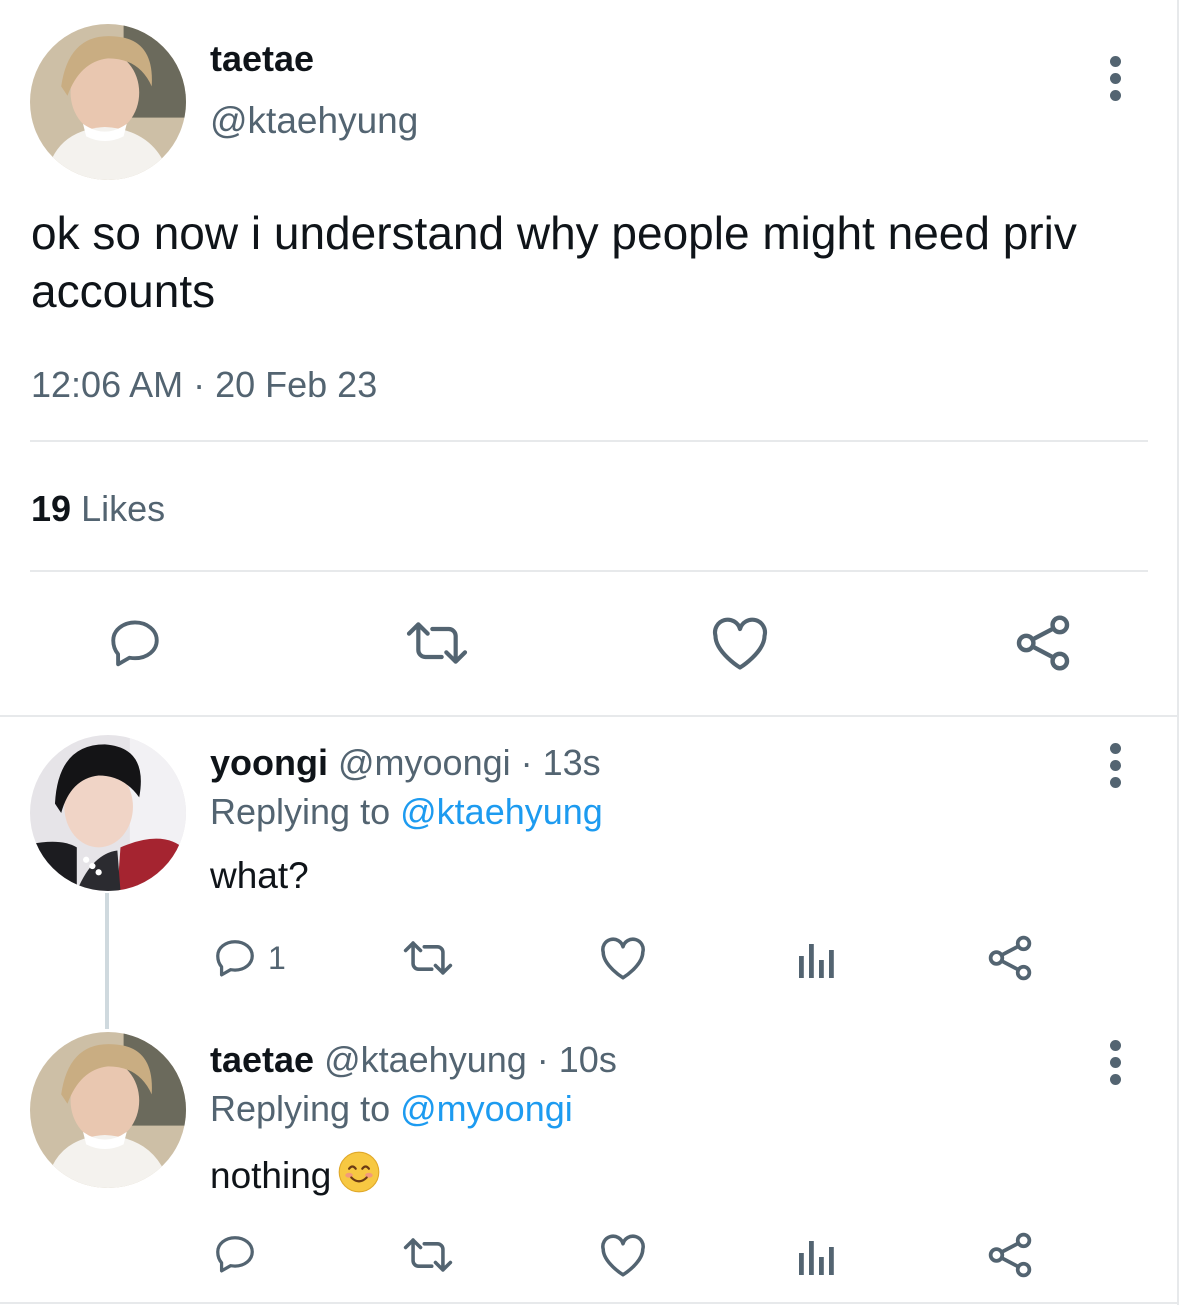 The height and width of the screenshot is (1305, 1179). I want to click on avatar-yoongi, so click(108, 813).